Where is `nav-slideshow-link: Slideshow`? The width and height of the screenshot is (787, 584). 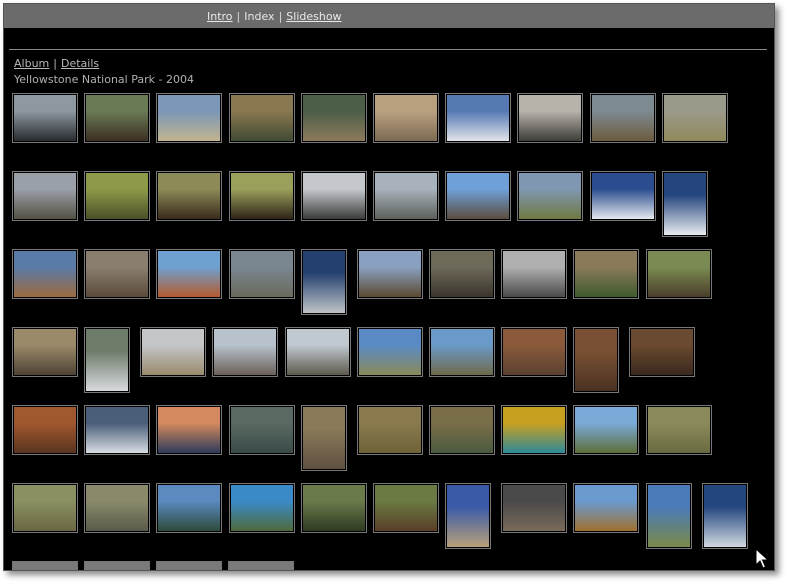 nav-slideshow-link: Slideshow is located at coordinates (313, 16).